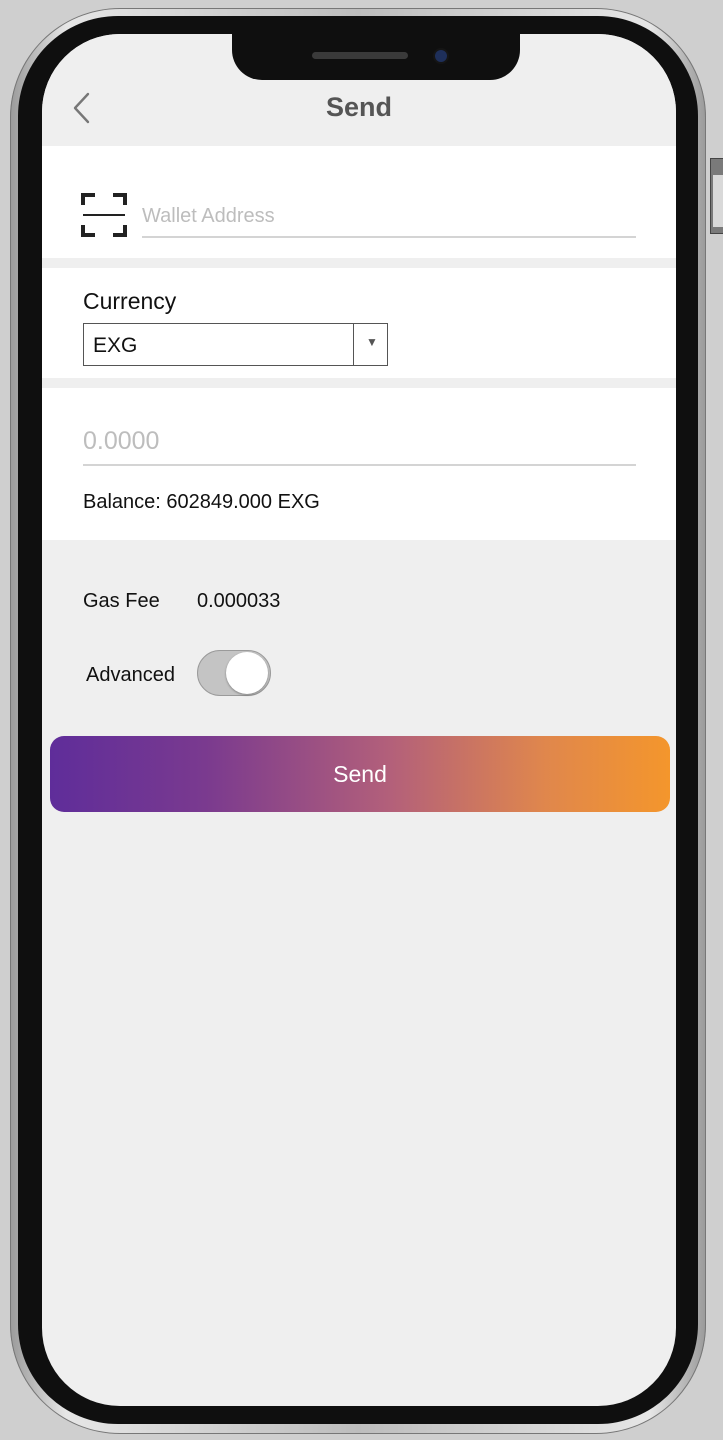 Image resolution: width=723 pixels, height=1440 pixels. I want to click on advanced-toggle, so click(234, 673).